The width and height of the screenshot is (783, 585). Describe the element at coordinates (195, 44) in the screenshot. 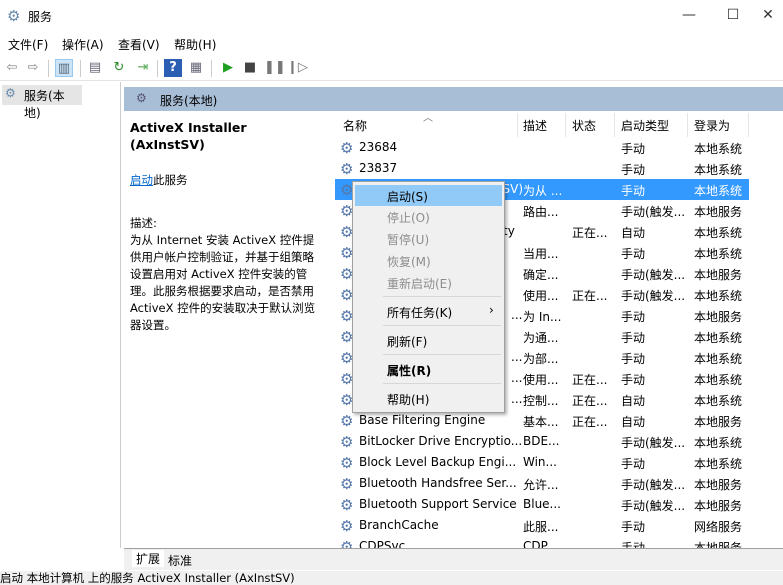

I see `menu-help: 帮助(H)` at that location.